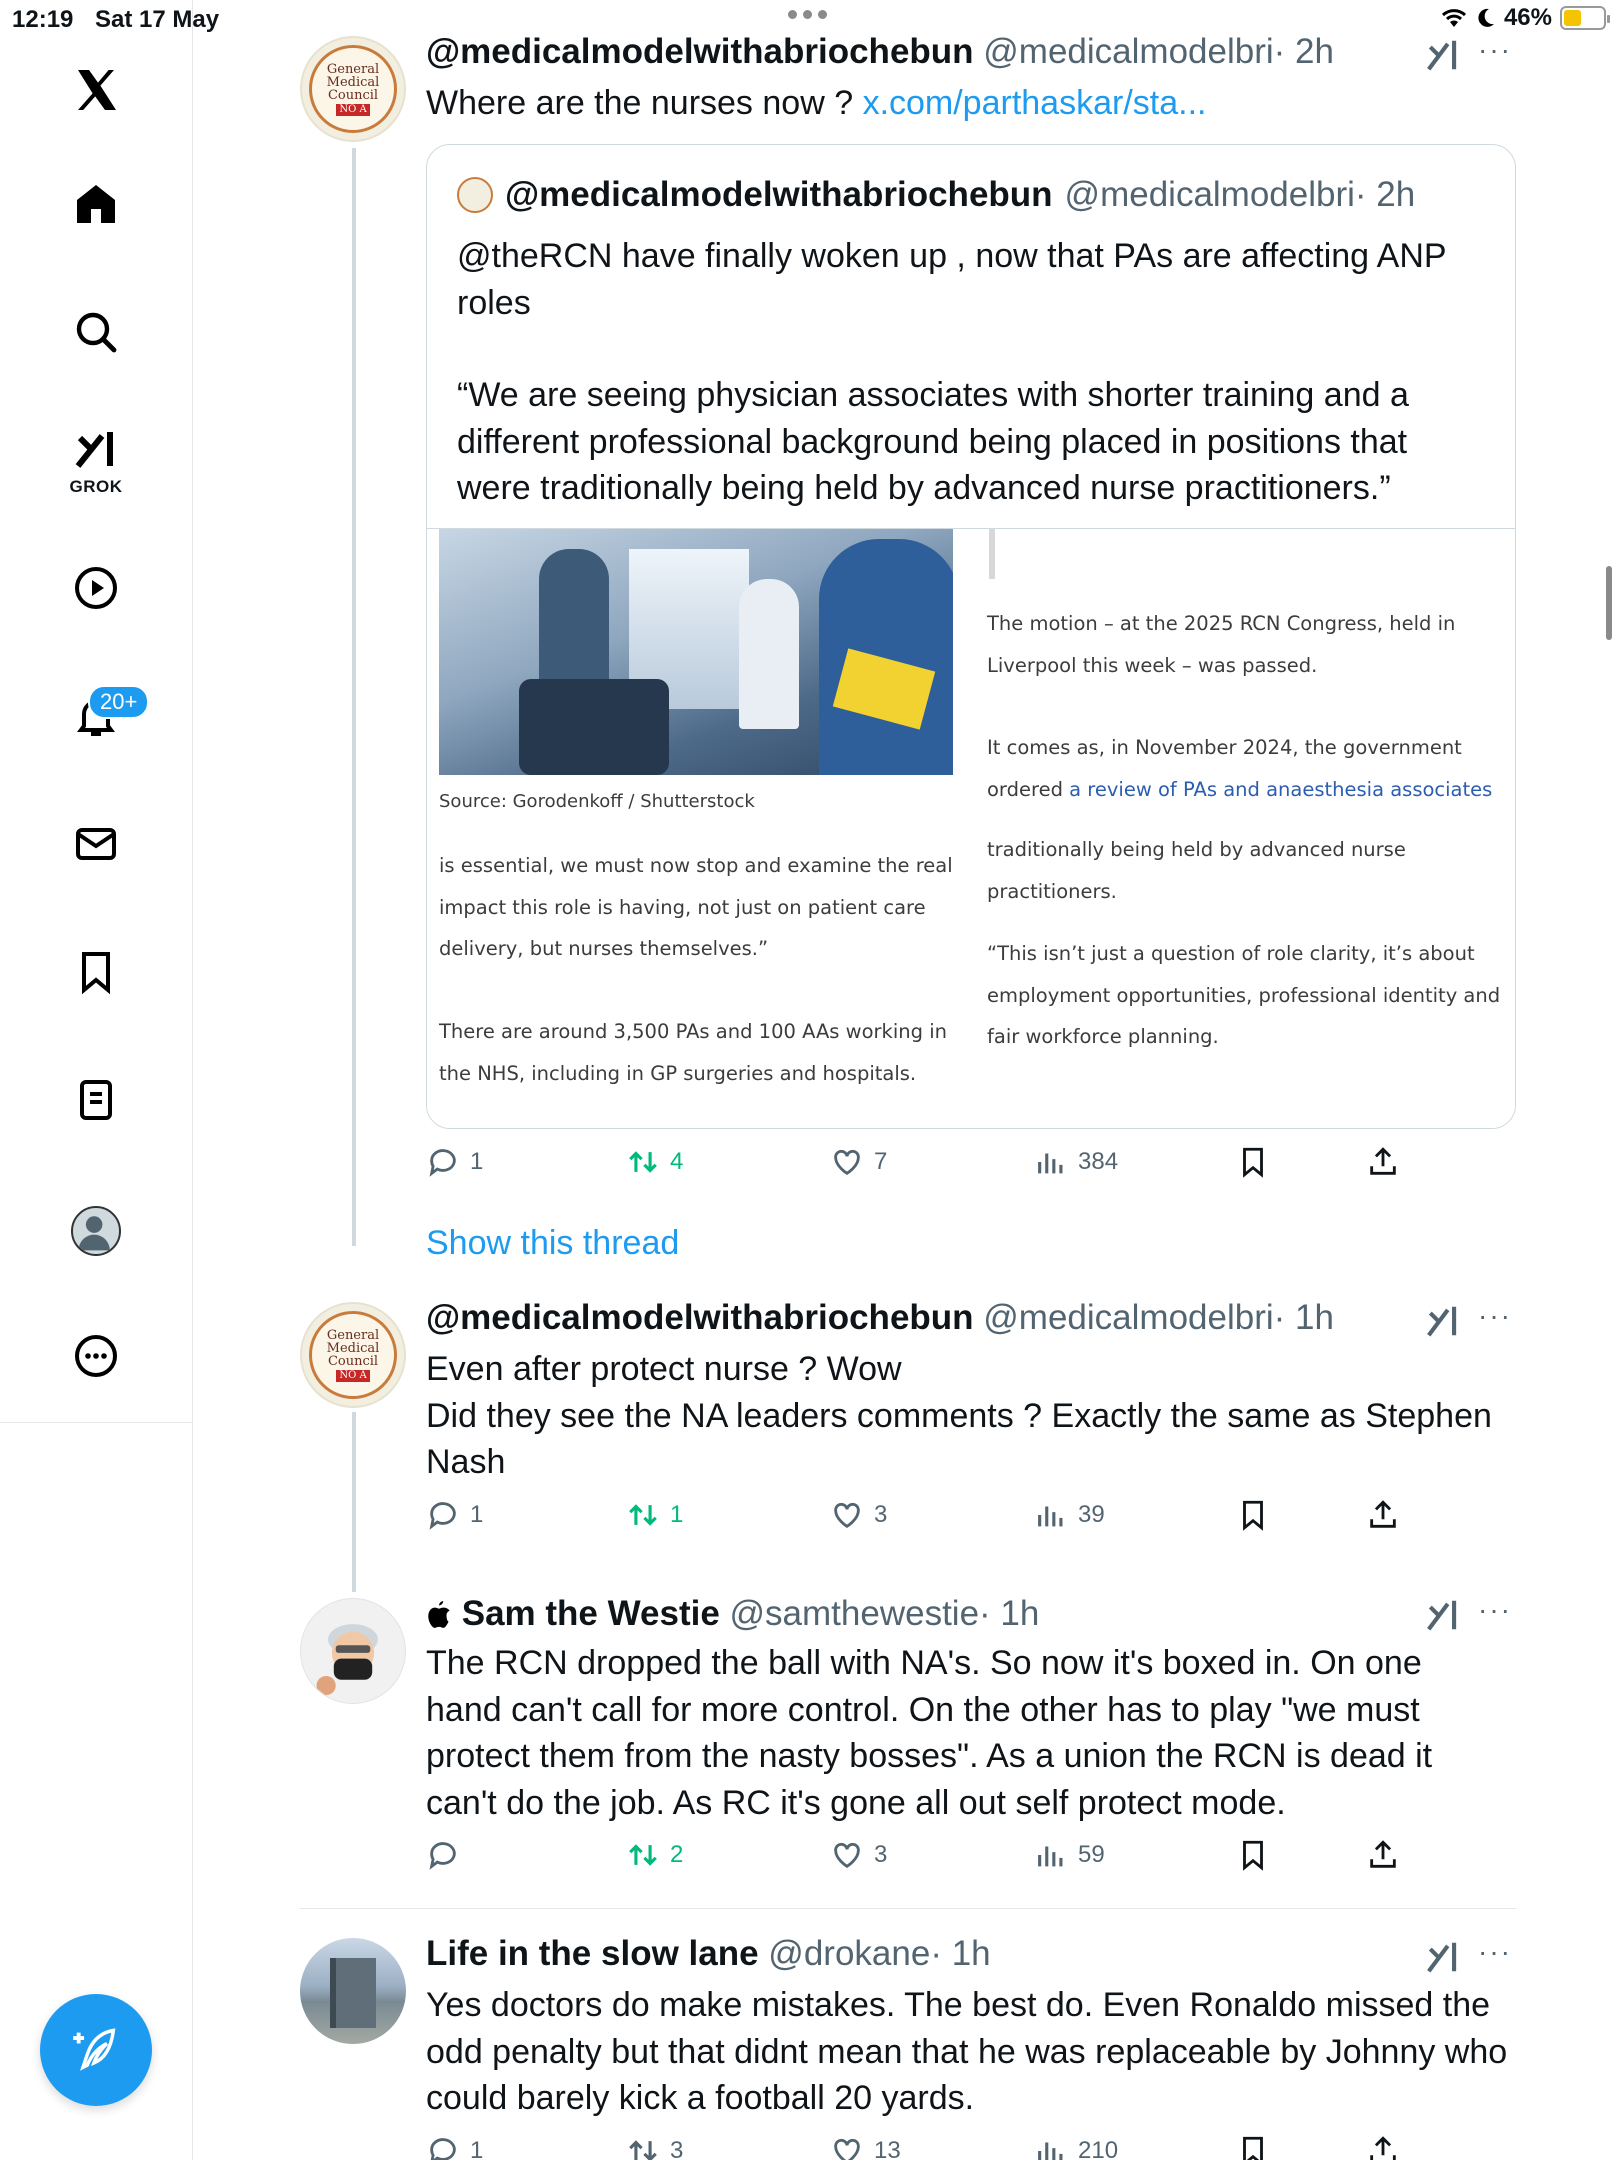 The height and width of the screenshot is (2160, 1620). Describe the element at coordinates (1069, 1515) in the screenshot. I see `views-button: 39` at that location.